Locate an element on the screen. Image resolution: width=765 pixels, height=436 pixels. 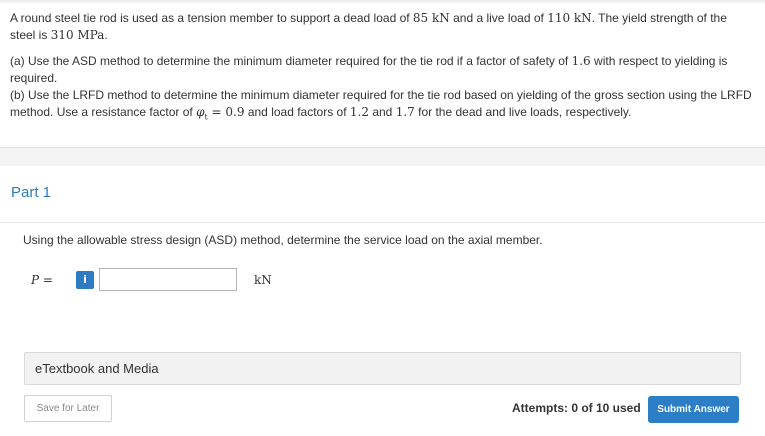
submit-answer-button: Submit Answer is located at coordinates (693, 409).